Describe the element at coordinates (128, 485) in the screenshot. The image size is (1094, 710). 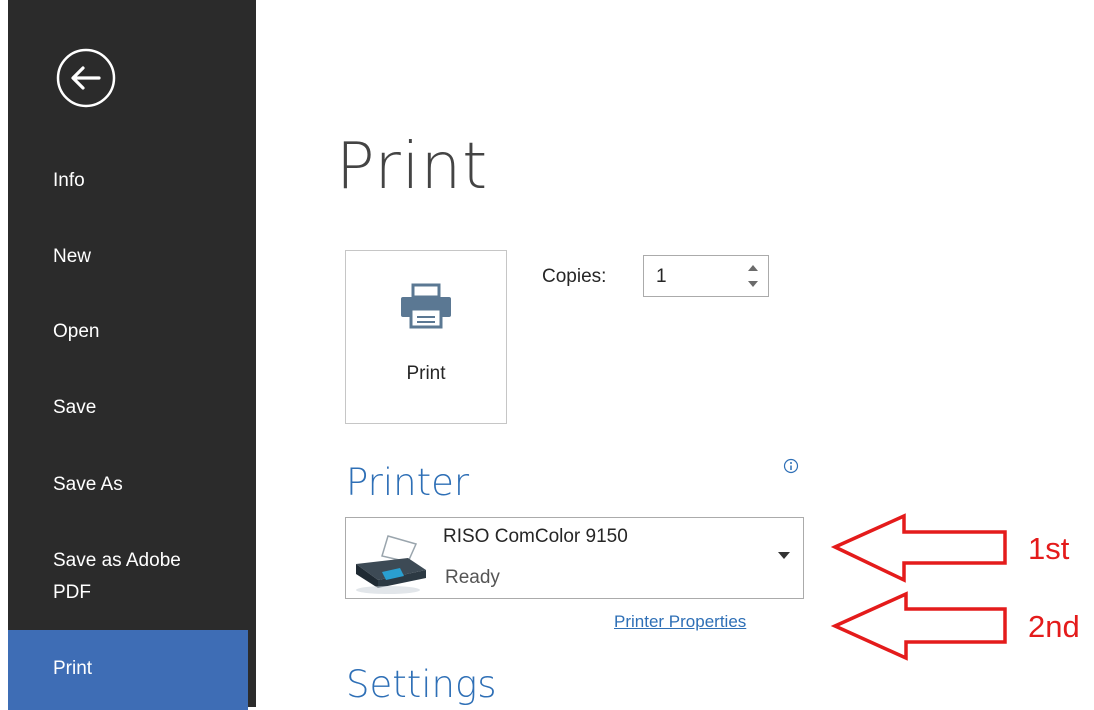
I see `sidebar-item-save-as: Save As` at that location.